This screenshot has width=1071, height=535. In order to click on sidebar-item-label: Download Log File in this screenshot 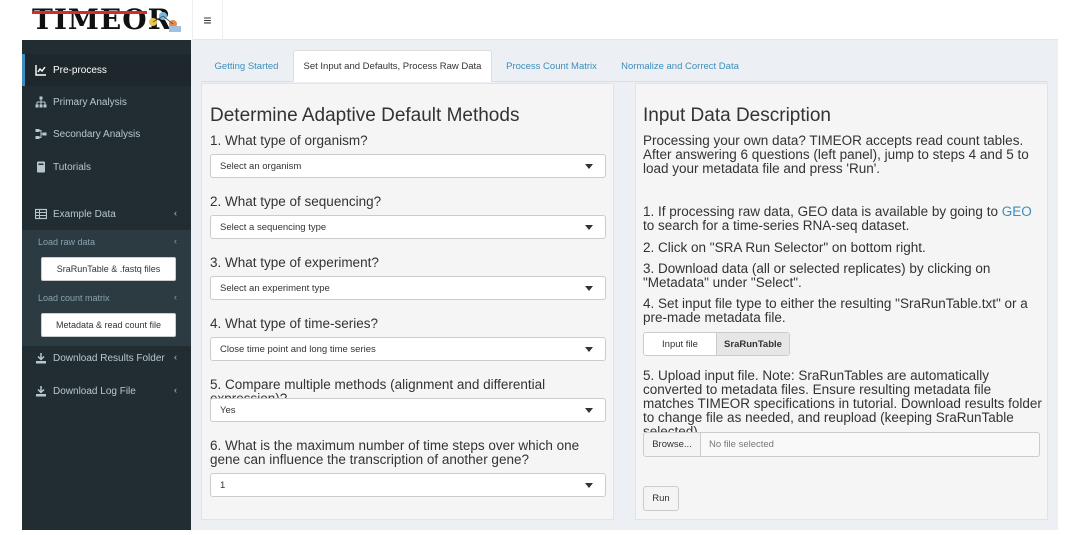, I will do `click(94, 391)`.